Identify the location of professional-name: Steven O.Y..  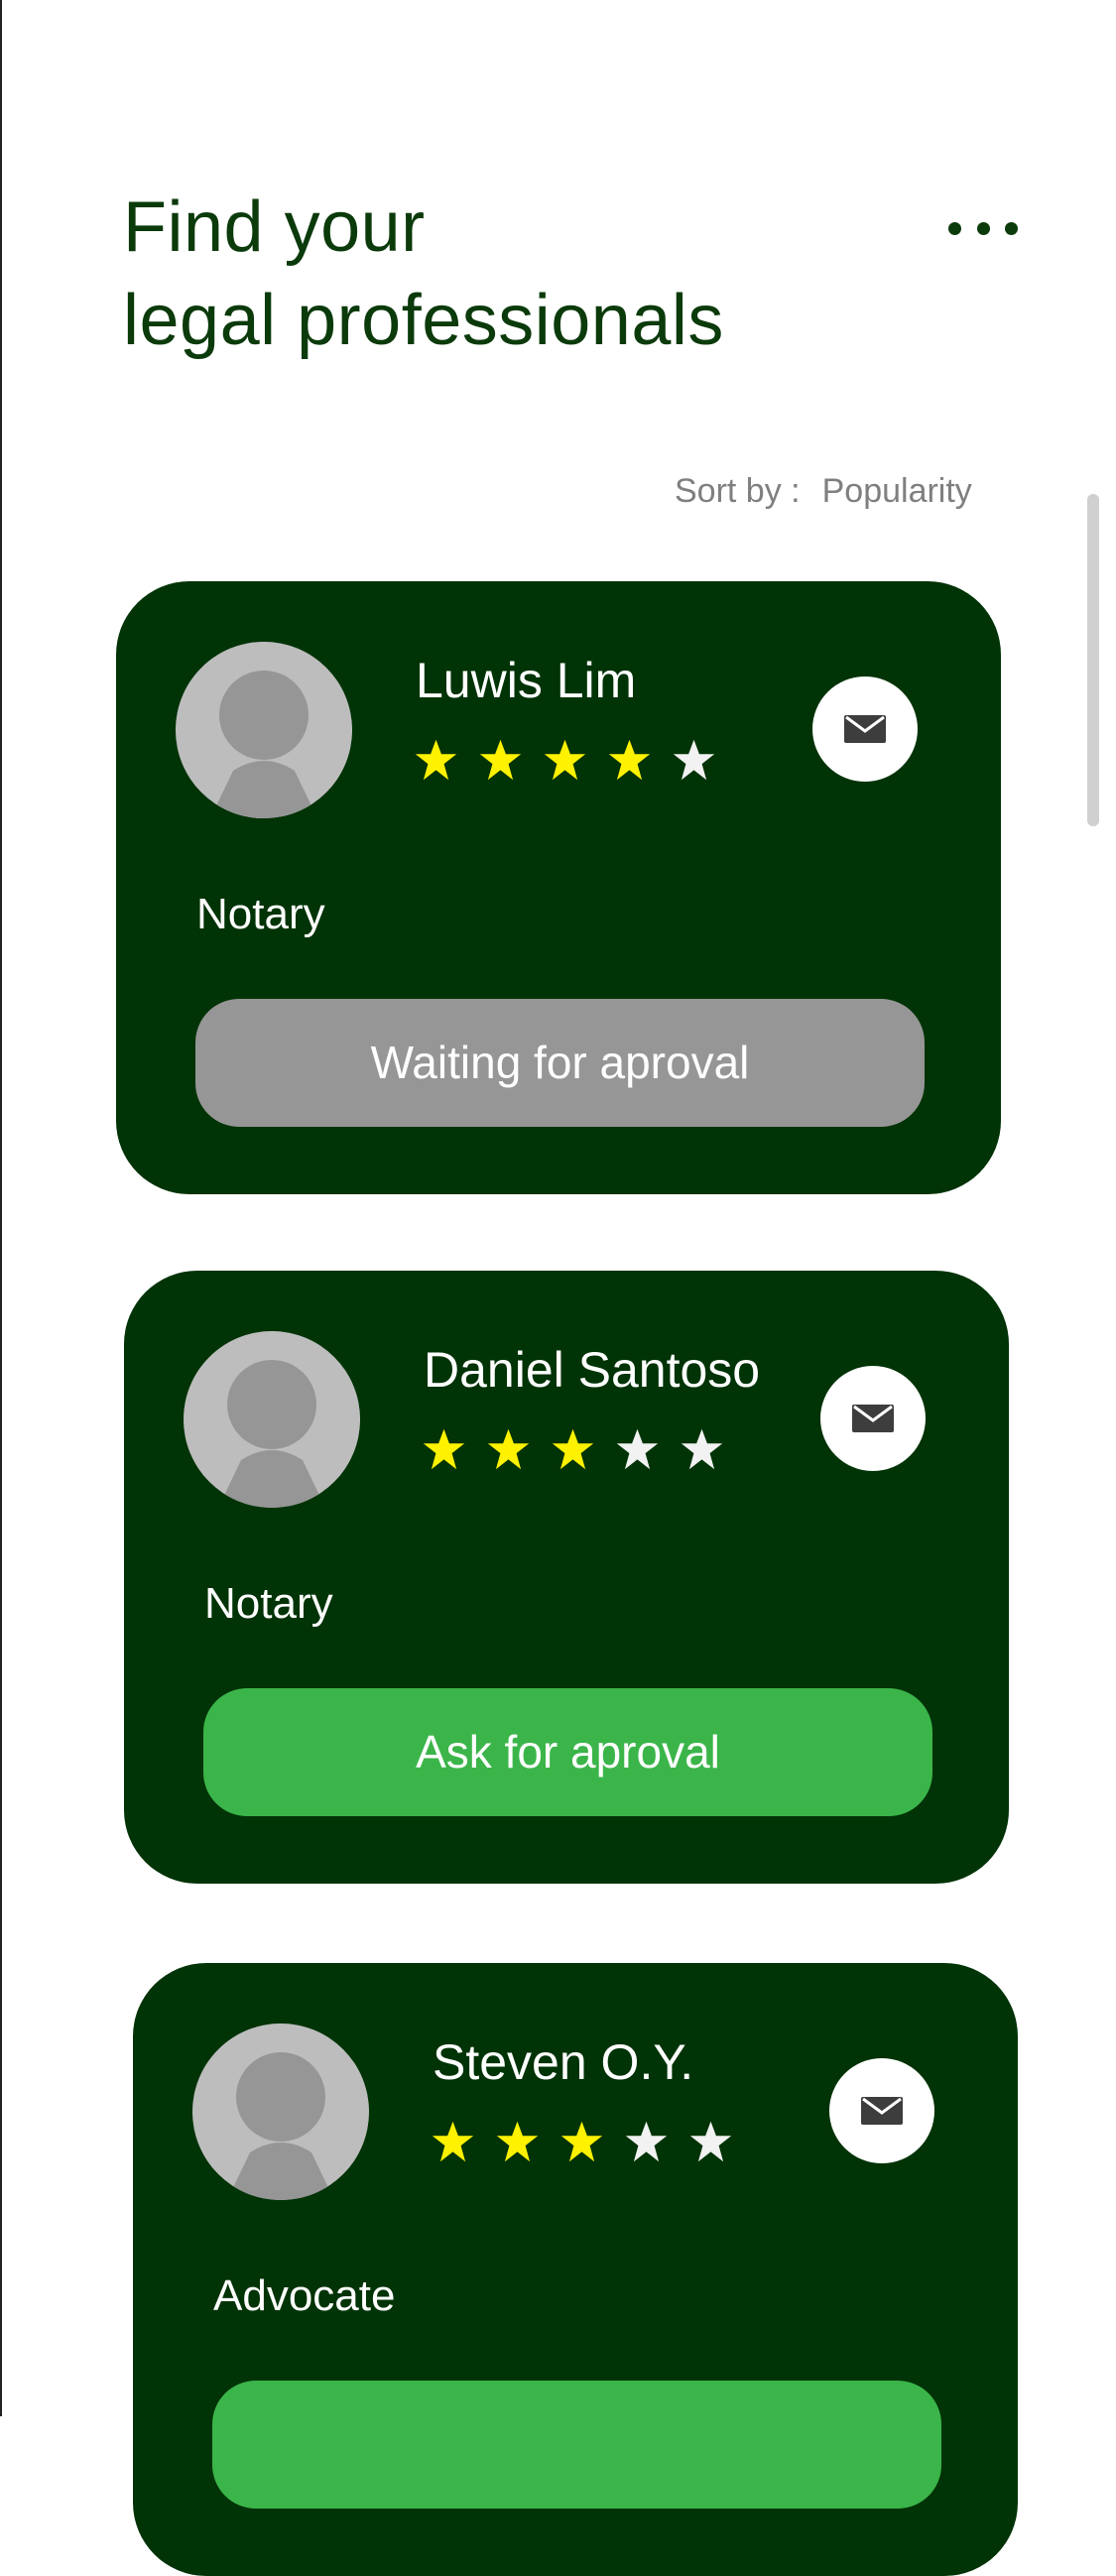
(563, 2062).